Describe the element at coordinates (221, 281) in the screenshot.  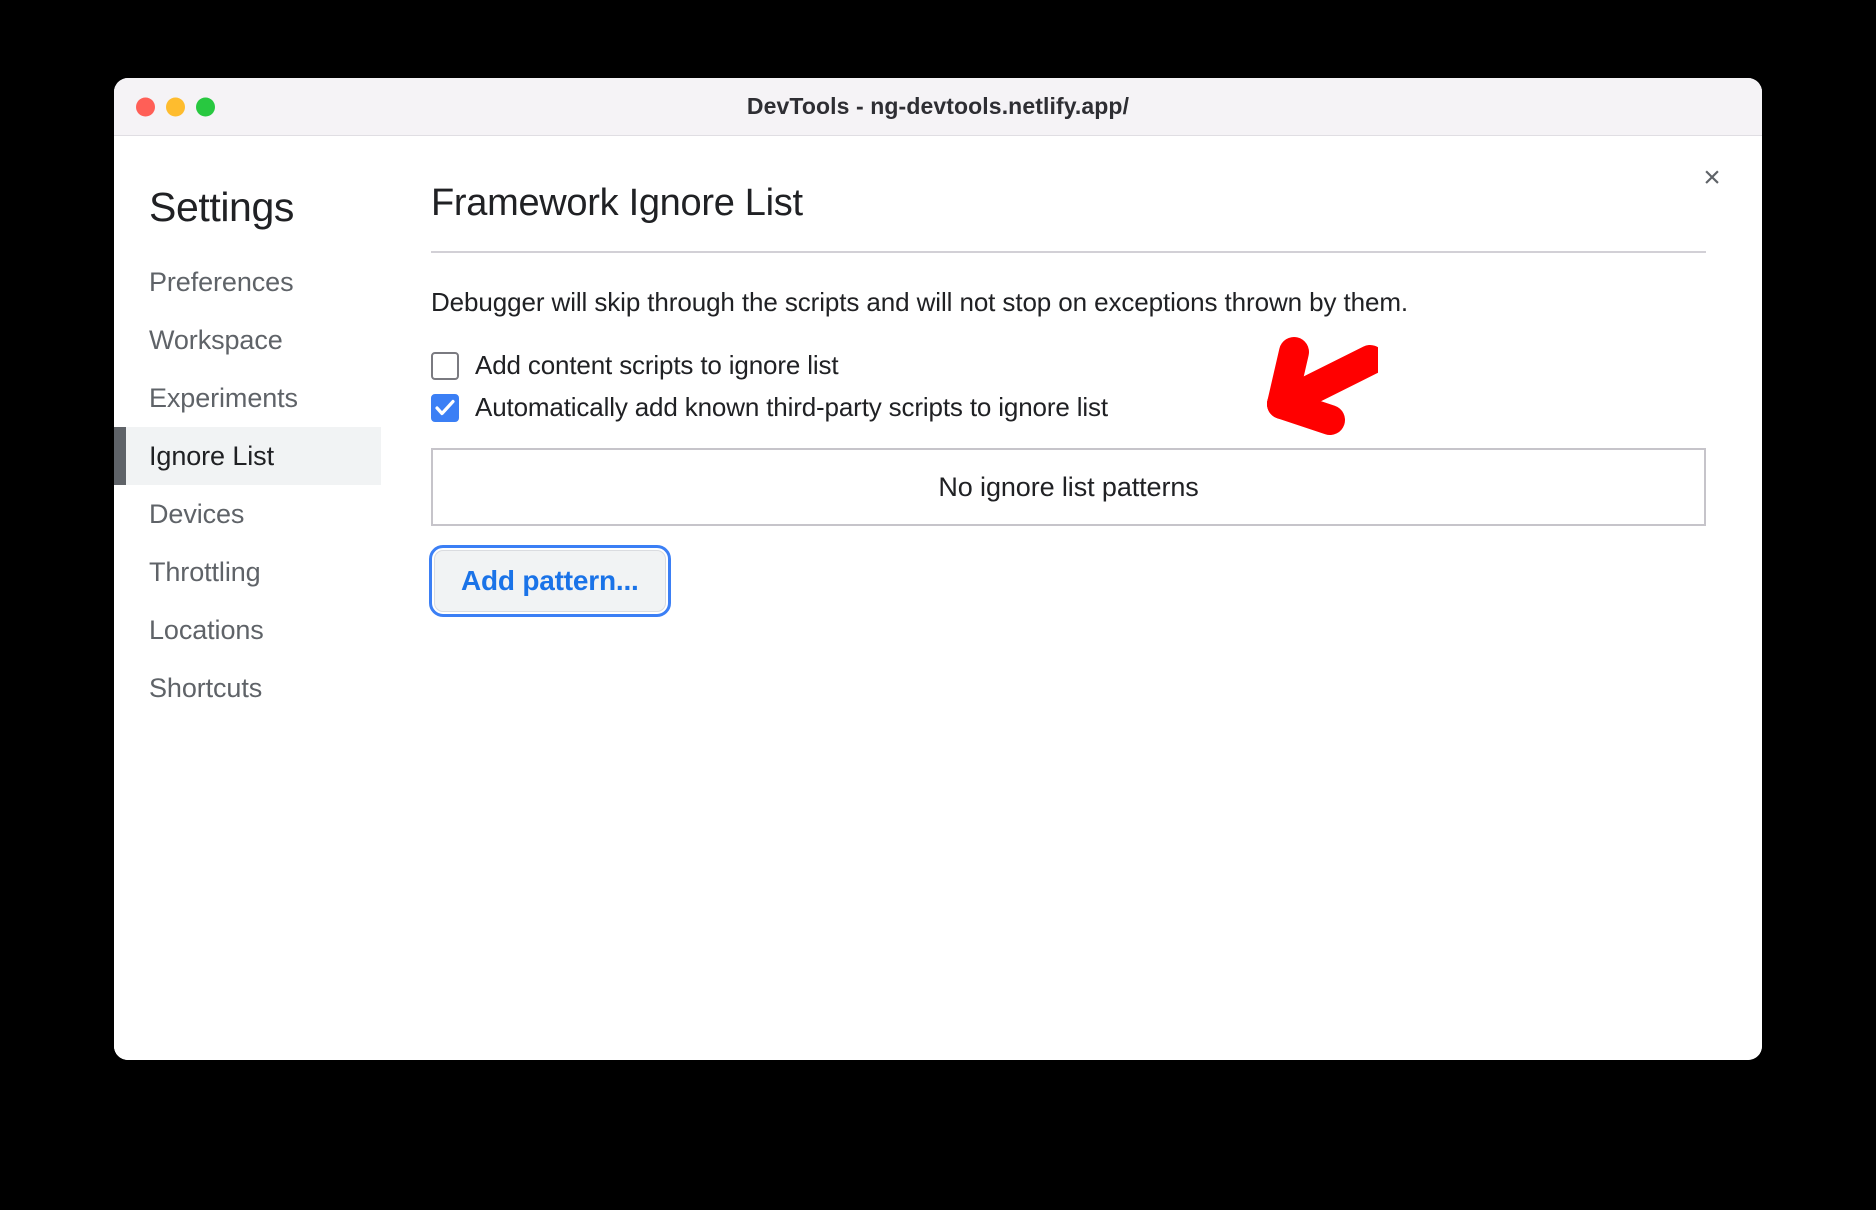
I see `sidebar-item-label: Preferences` at that location.